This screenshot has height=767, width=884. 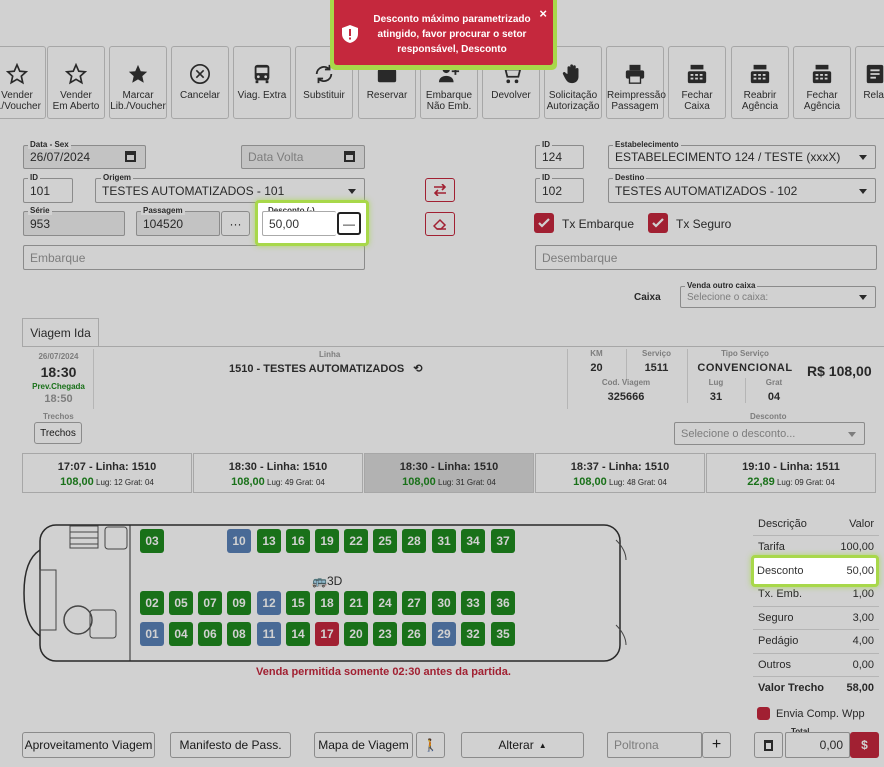 What do you see at coordinates (697, 82) in the screenshot?
I see `toolbar-button-fechar: Fechar Caixa` at bounding box center [697, 82].